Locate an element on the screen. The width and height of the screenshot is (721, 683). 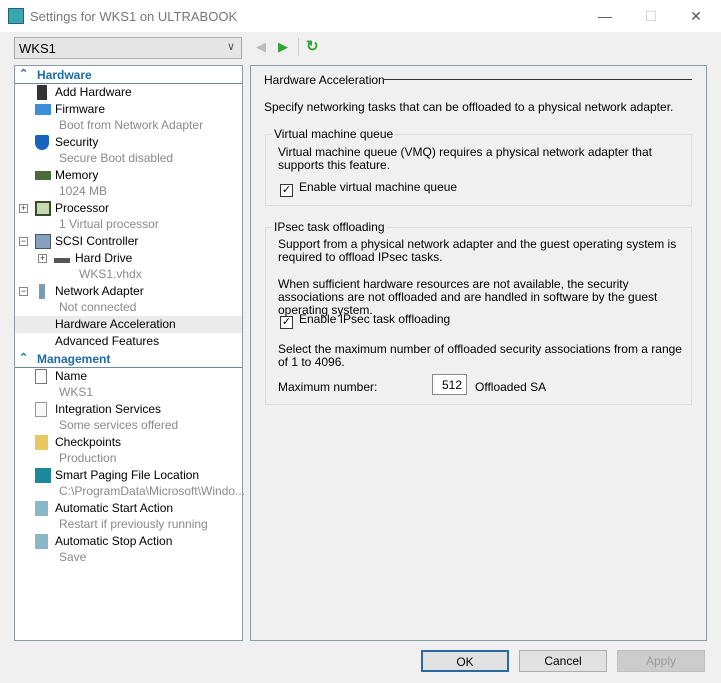
previous-icon: ◀ is located at coordinates (261, 47).